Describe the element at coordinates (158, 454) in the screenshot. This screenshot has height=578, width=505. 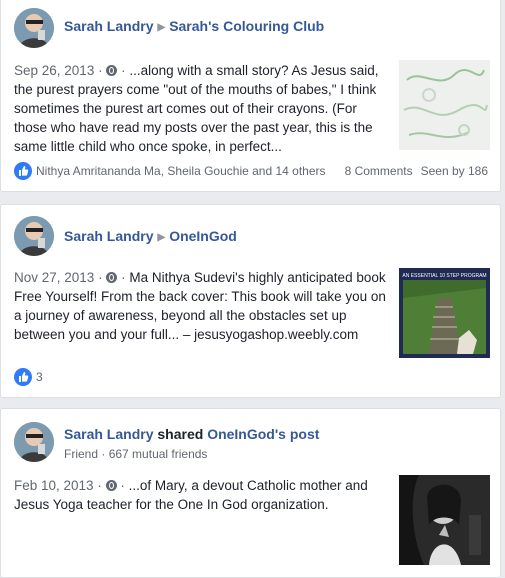
I see `mutual-friends-link: 667 mutual friends` at that location.